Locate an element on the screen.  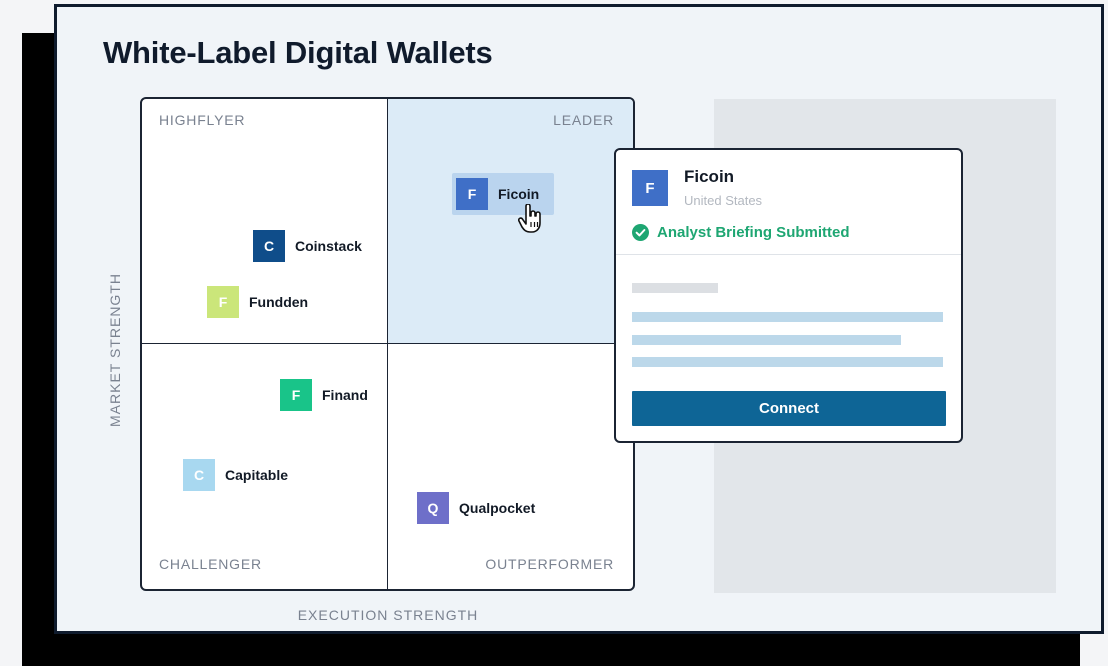
vendor-capitable: C Capitable is located at coordinates (235, 475).